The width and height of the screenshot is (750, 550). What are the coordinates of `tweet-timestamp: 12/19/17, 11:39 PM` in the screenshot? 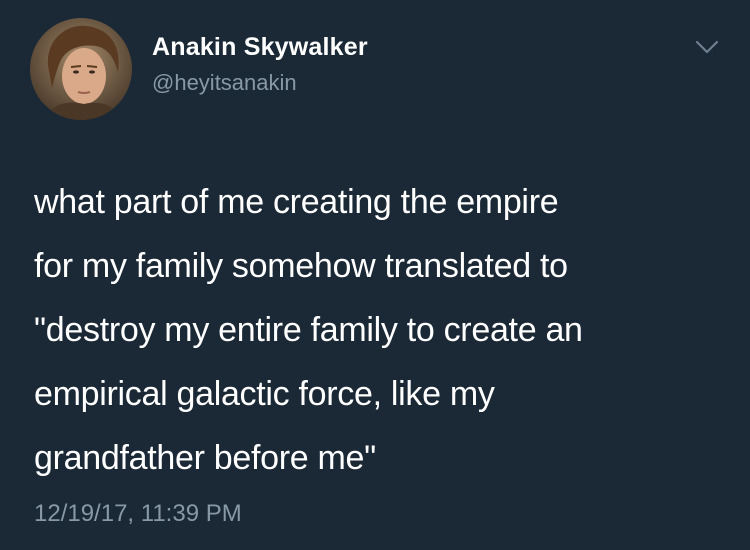 It's located at (138, 514).